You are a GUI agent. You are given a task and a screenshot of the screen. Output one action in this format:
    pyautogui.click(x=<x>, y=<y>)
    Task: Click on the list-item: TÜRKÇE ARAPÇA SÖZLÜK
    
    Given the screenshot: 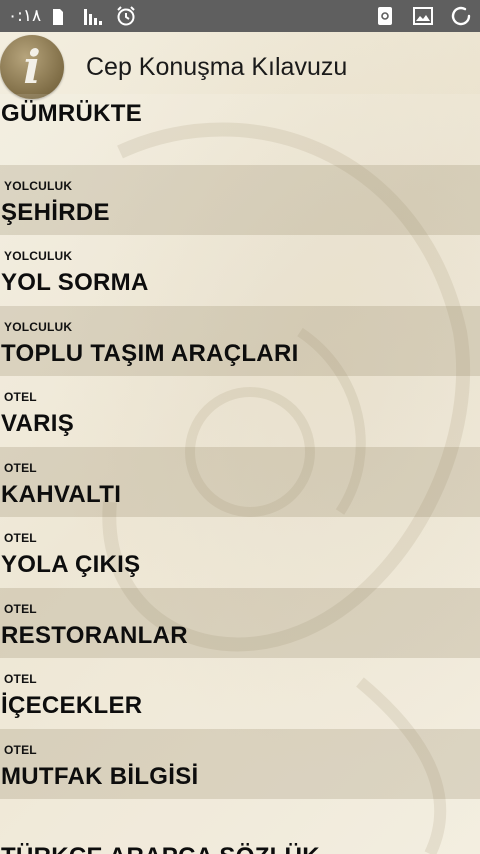 What is the action you would take?
    pyautogui.click(x=240, y=826)
    